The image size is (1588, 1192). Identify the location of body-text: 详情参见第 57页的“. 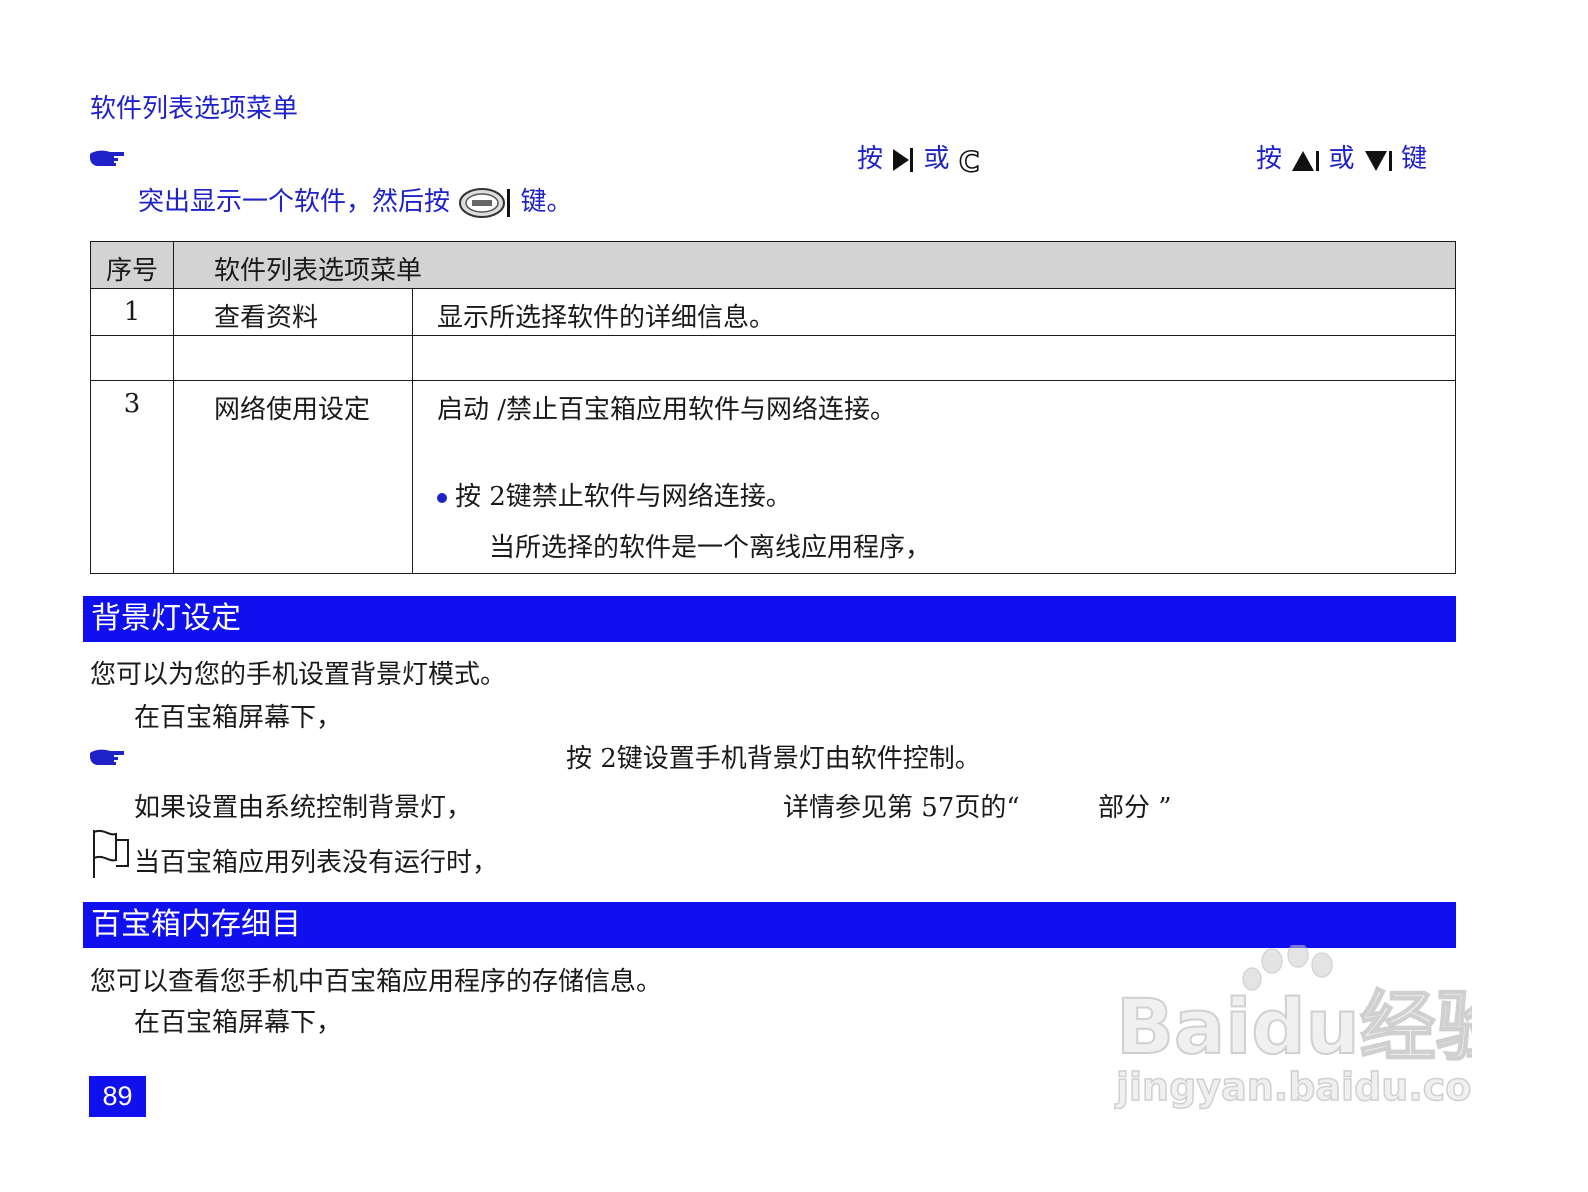
(901, 808).